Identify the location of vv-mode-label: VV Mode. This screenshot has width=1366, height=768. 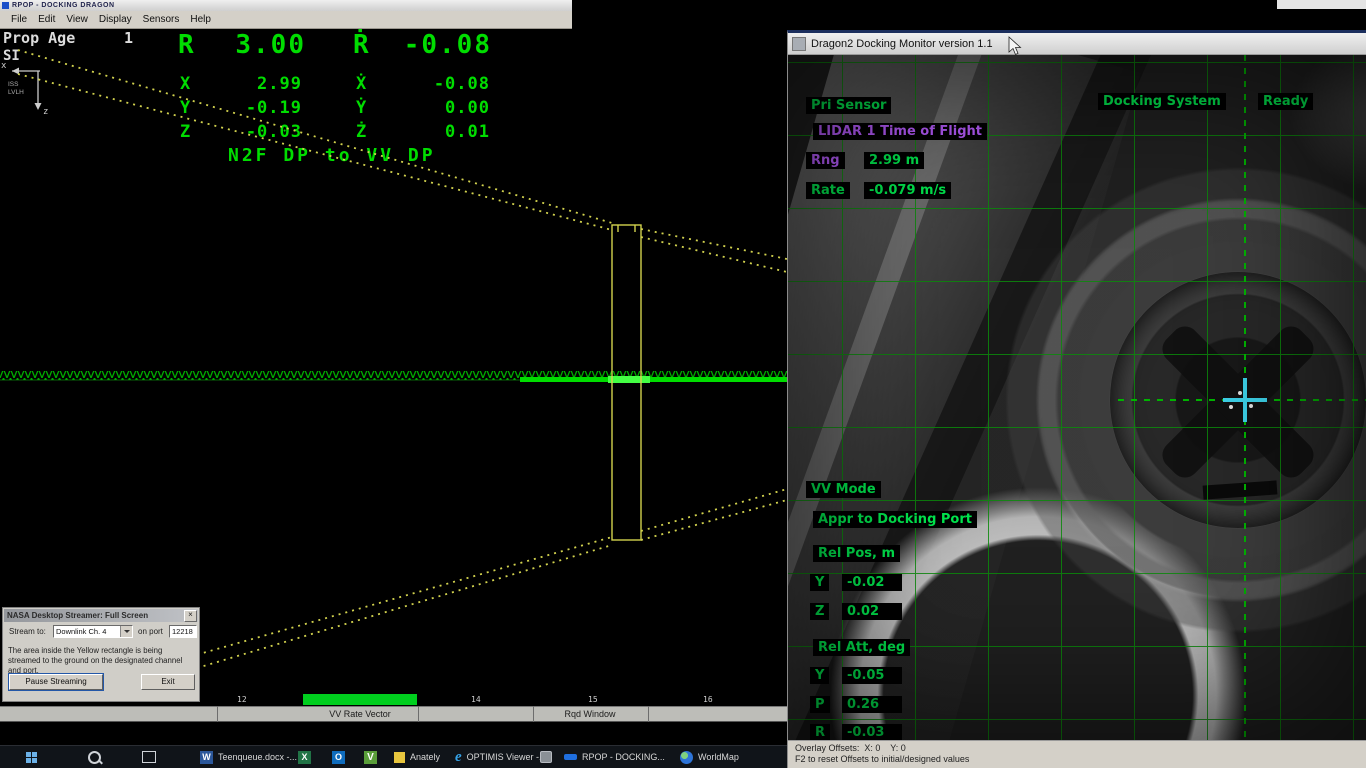
(843, 489).